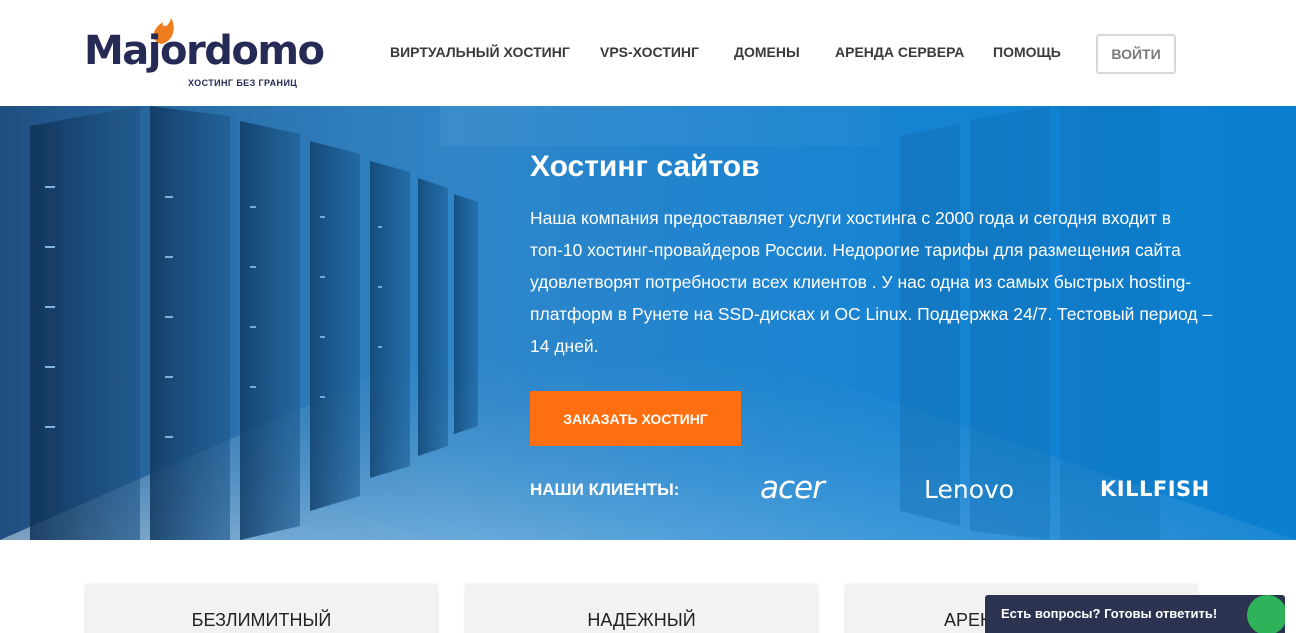  I want to click on nav-item-virtual-hosting: ВИРТУАЛЬНЫЙ ХОСТИНГ, so click(480, 52).